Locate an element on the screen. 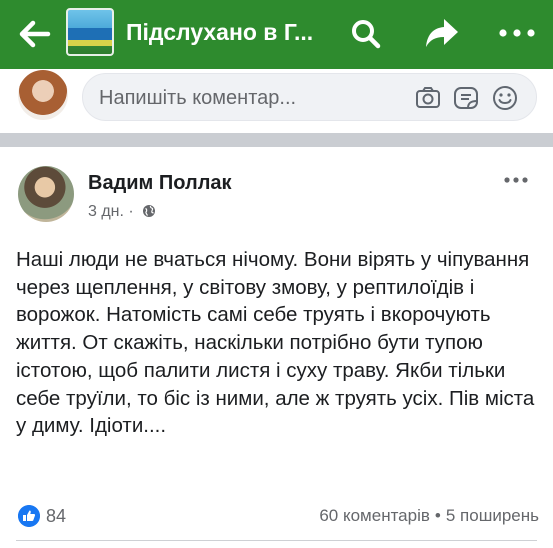 The width and height of the screenshot is (553, 548). shares-count: 5 поширень is located at coordinates (492, 515).